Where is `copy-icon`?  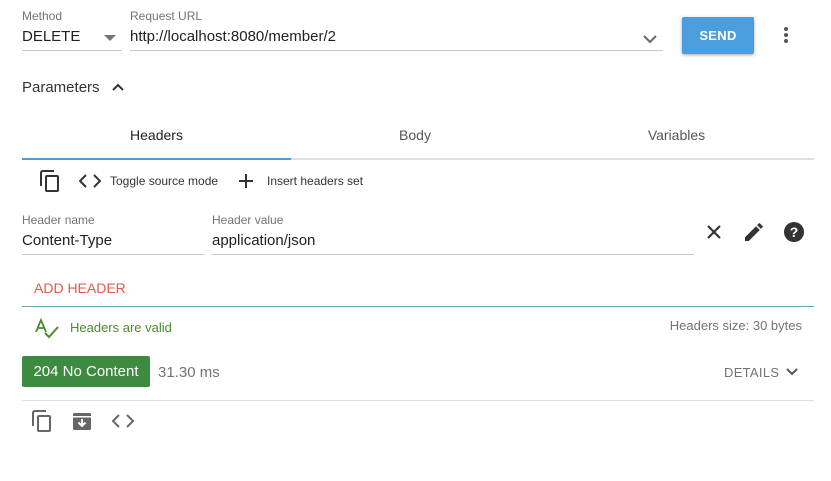
copy-icon is located at coordinates (50, 181).